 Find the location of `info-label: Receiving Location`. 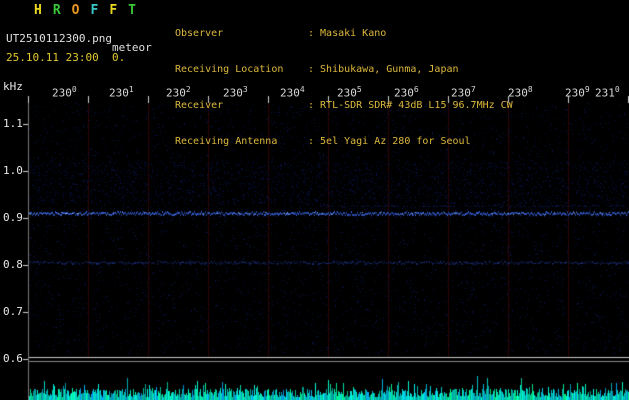

info-label: Receiving Location is located at coordinates (229, 69).